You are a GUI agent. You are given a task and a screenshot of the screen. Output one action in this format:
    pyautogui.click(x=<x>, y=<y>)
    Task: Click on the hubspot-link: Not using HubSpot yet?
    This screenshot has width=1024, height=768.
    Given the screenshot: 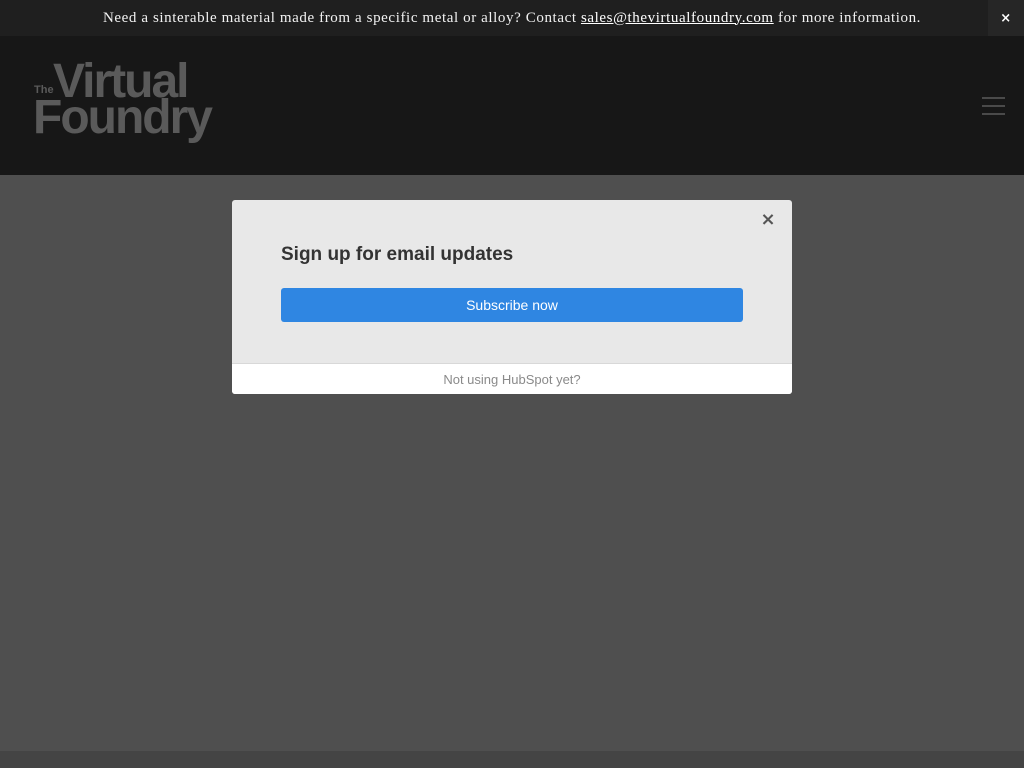 What is the action you would take?
    pyautogui.click(x=511, y=379)
    